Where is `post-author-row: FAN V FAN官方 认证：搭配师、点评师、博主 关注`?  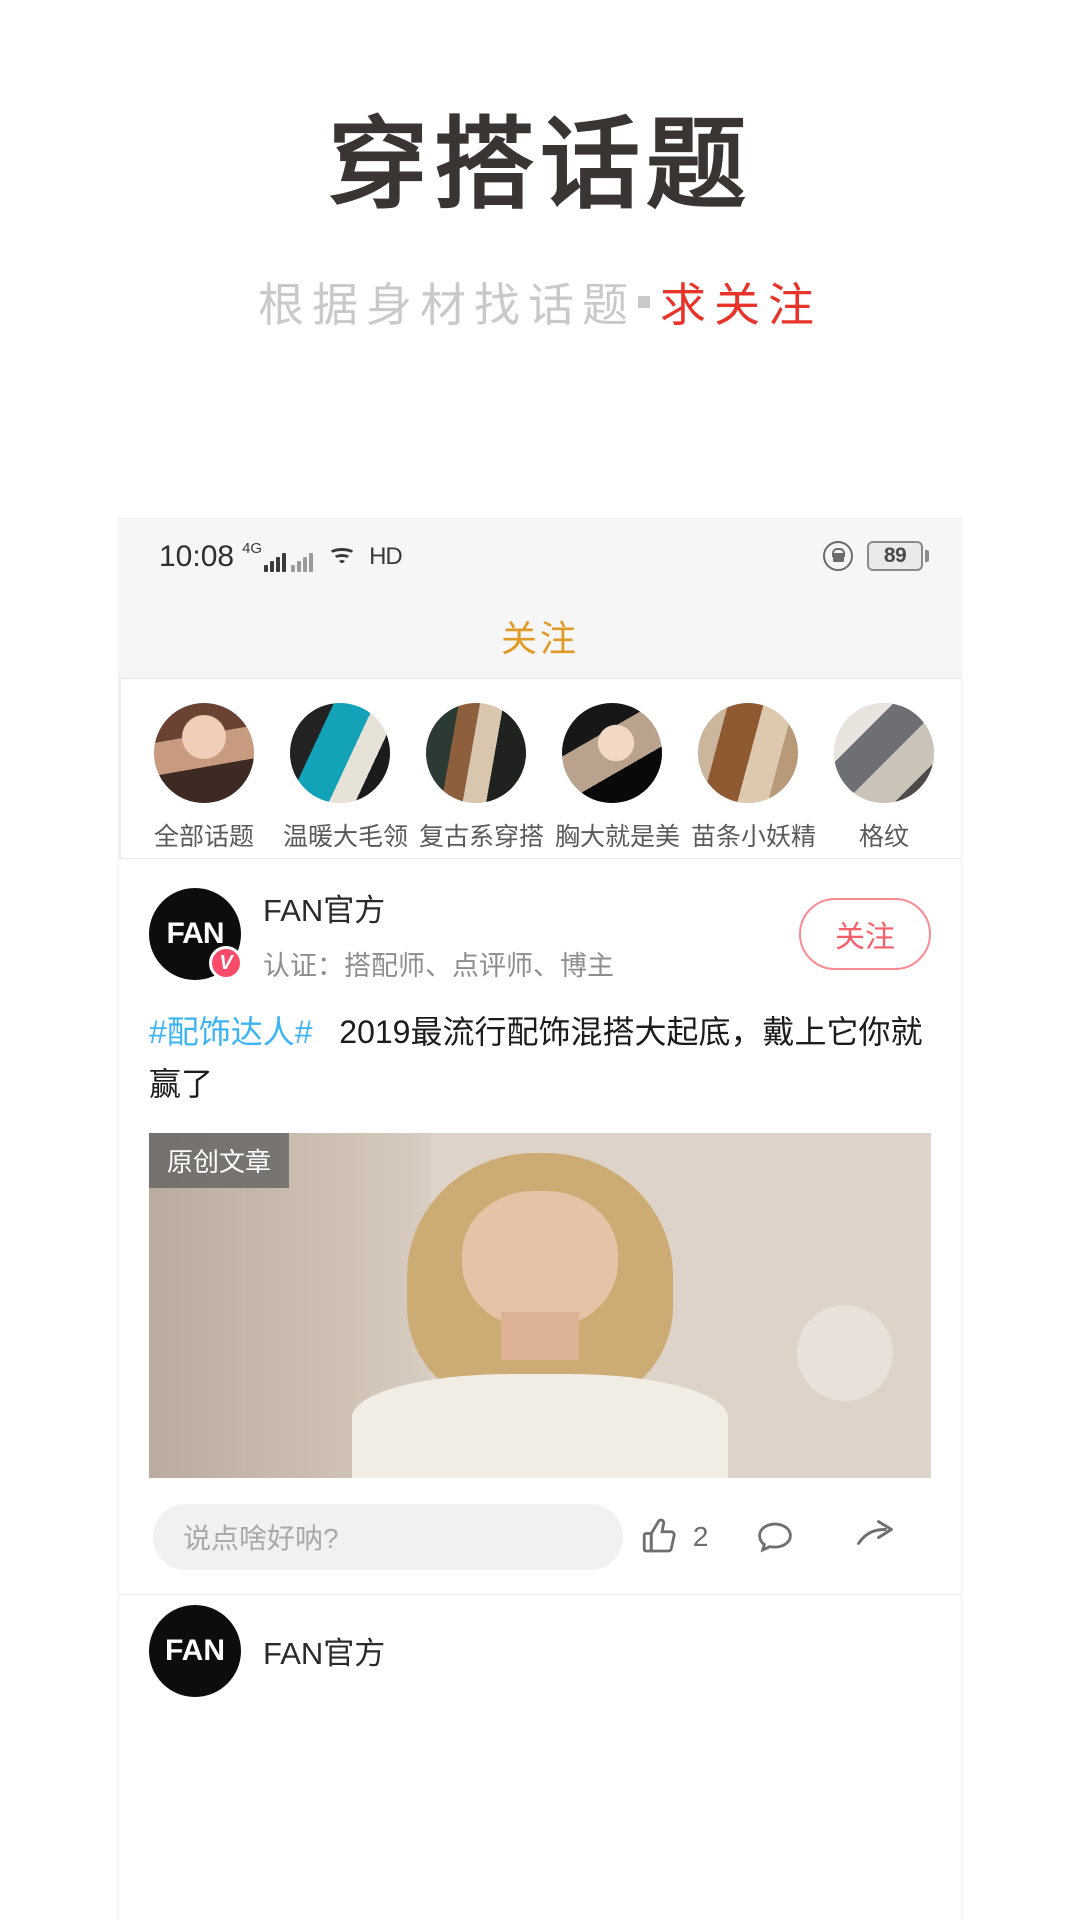 post-author-row: FAN V FAN官方 认证：搭配师、点评师、博主 关注 is located at coordinates (540, 930).